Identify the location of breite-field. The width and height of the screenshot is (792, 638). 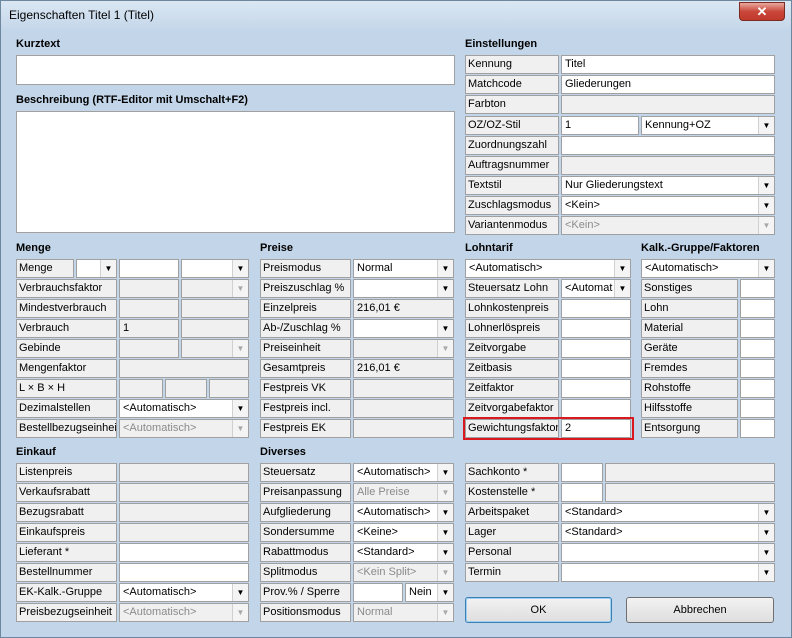
(186, 388).